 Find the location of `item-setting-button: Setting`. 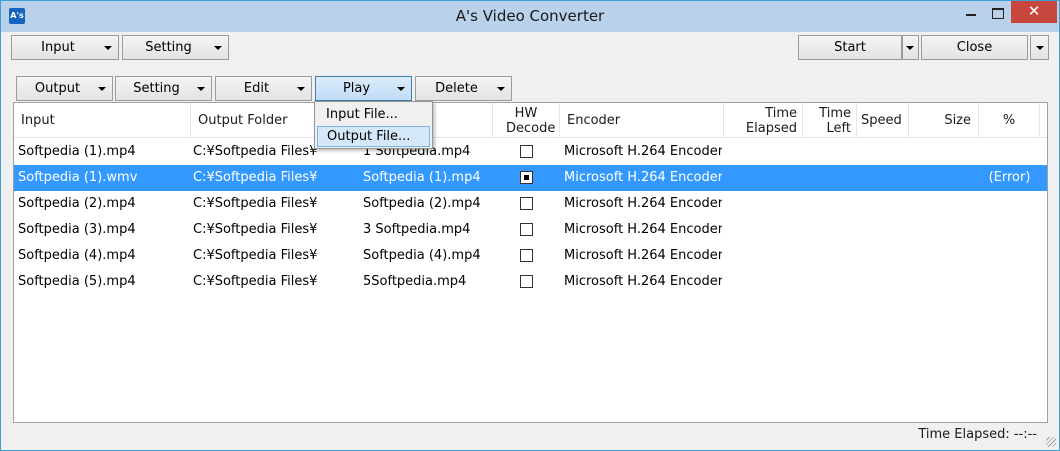

item-setting-button: Setting is located at coordinates (163, 88).